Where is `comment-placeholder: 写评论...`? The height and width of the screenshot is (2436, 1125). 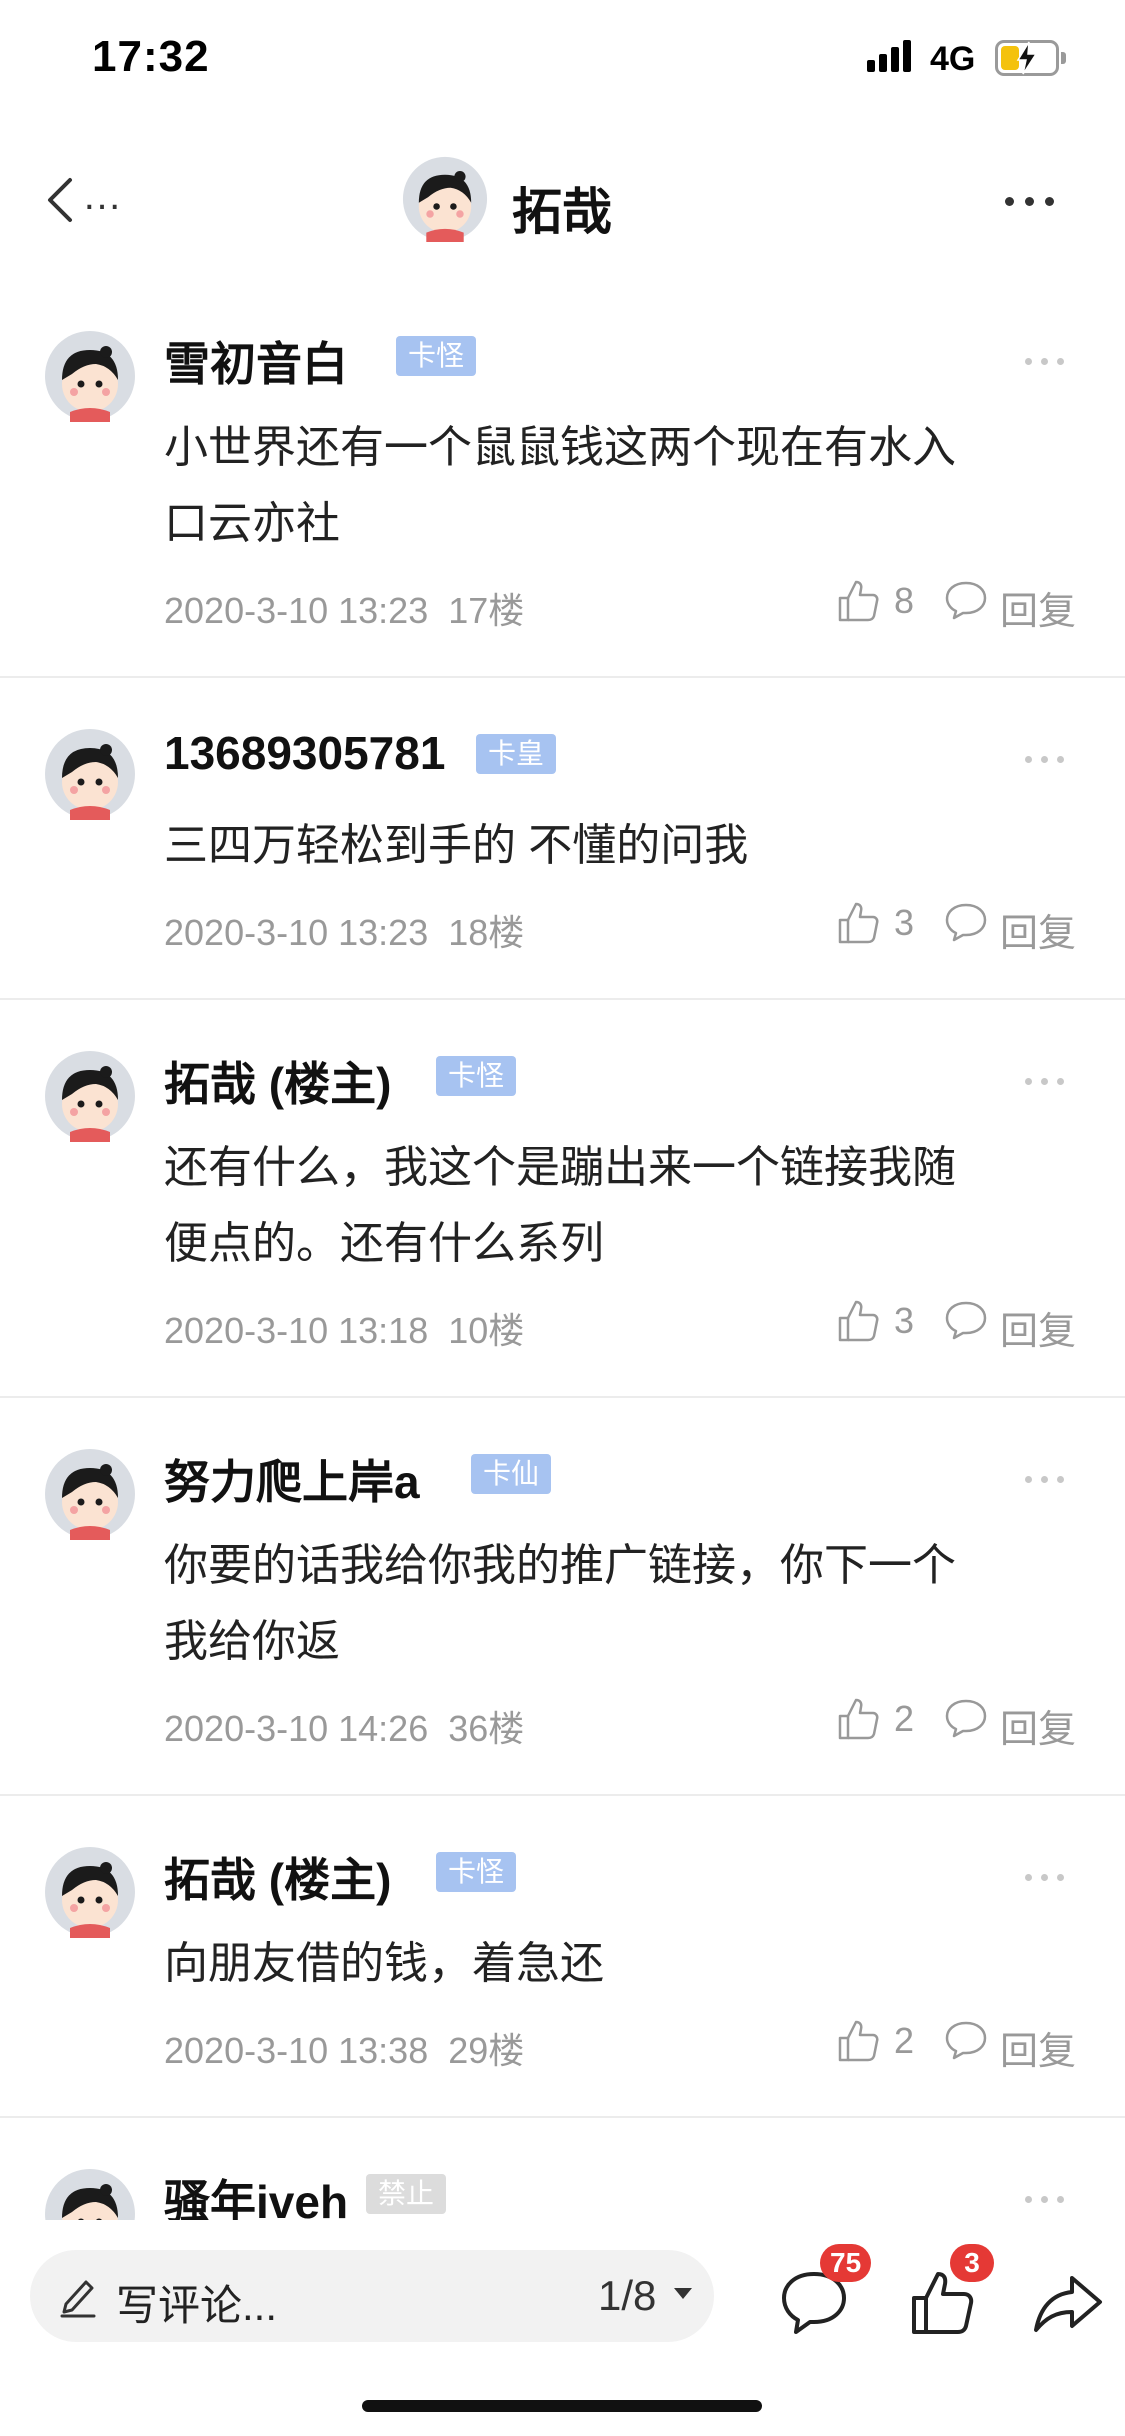 comment-placeholder: 写评论... is located at coordinates (197, 2305).